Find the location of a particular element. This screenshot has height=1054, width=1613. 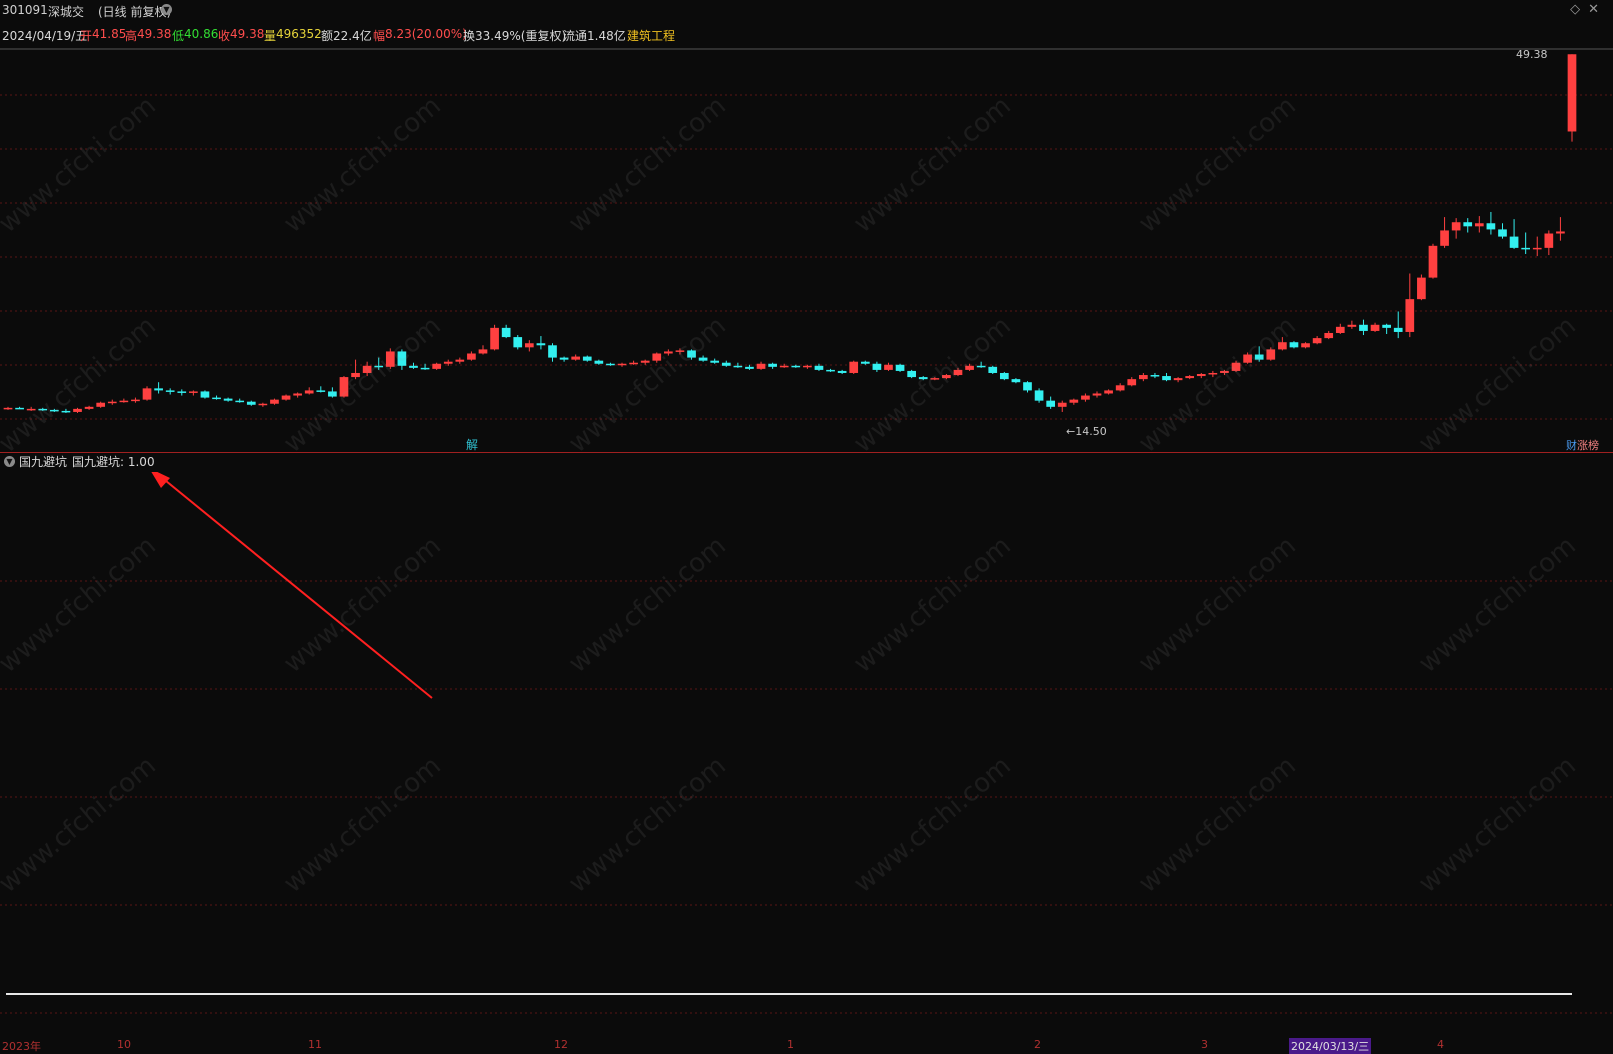

window-icons: ◇✕ is located at coordinates (1588, 9).